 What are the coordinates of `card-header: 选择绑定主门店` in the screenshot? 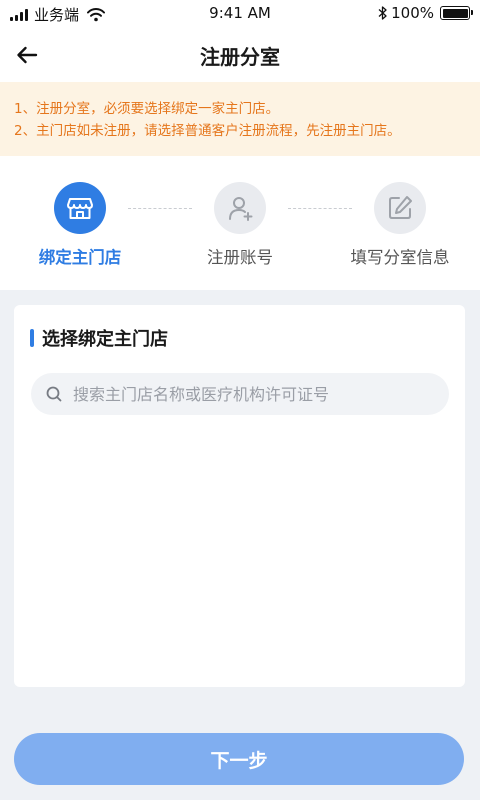 It's located at (99, 338).